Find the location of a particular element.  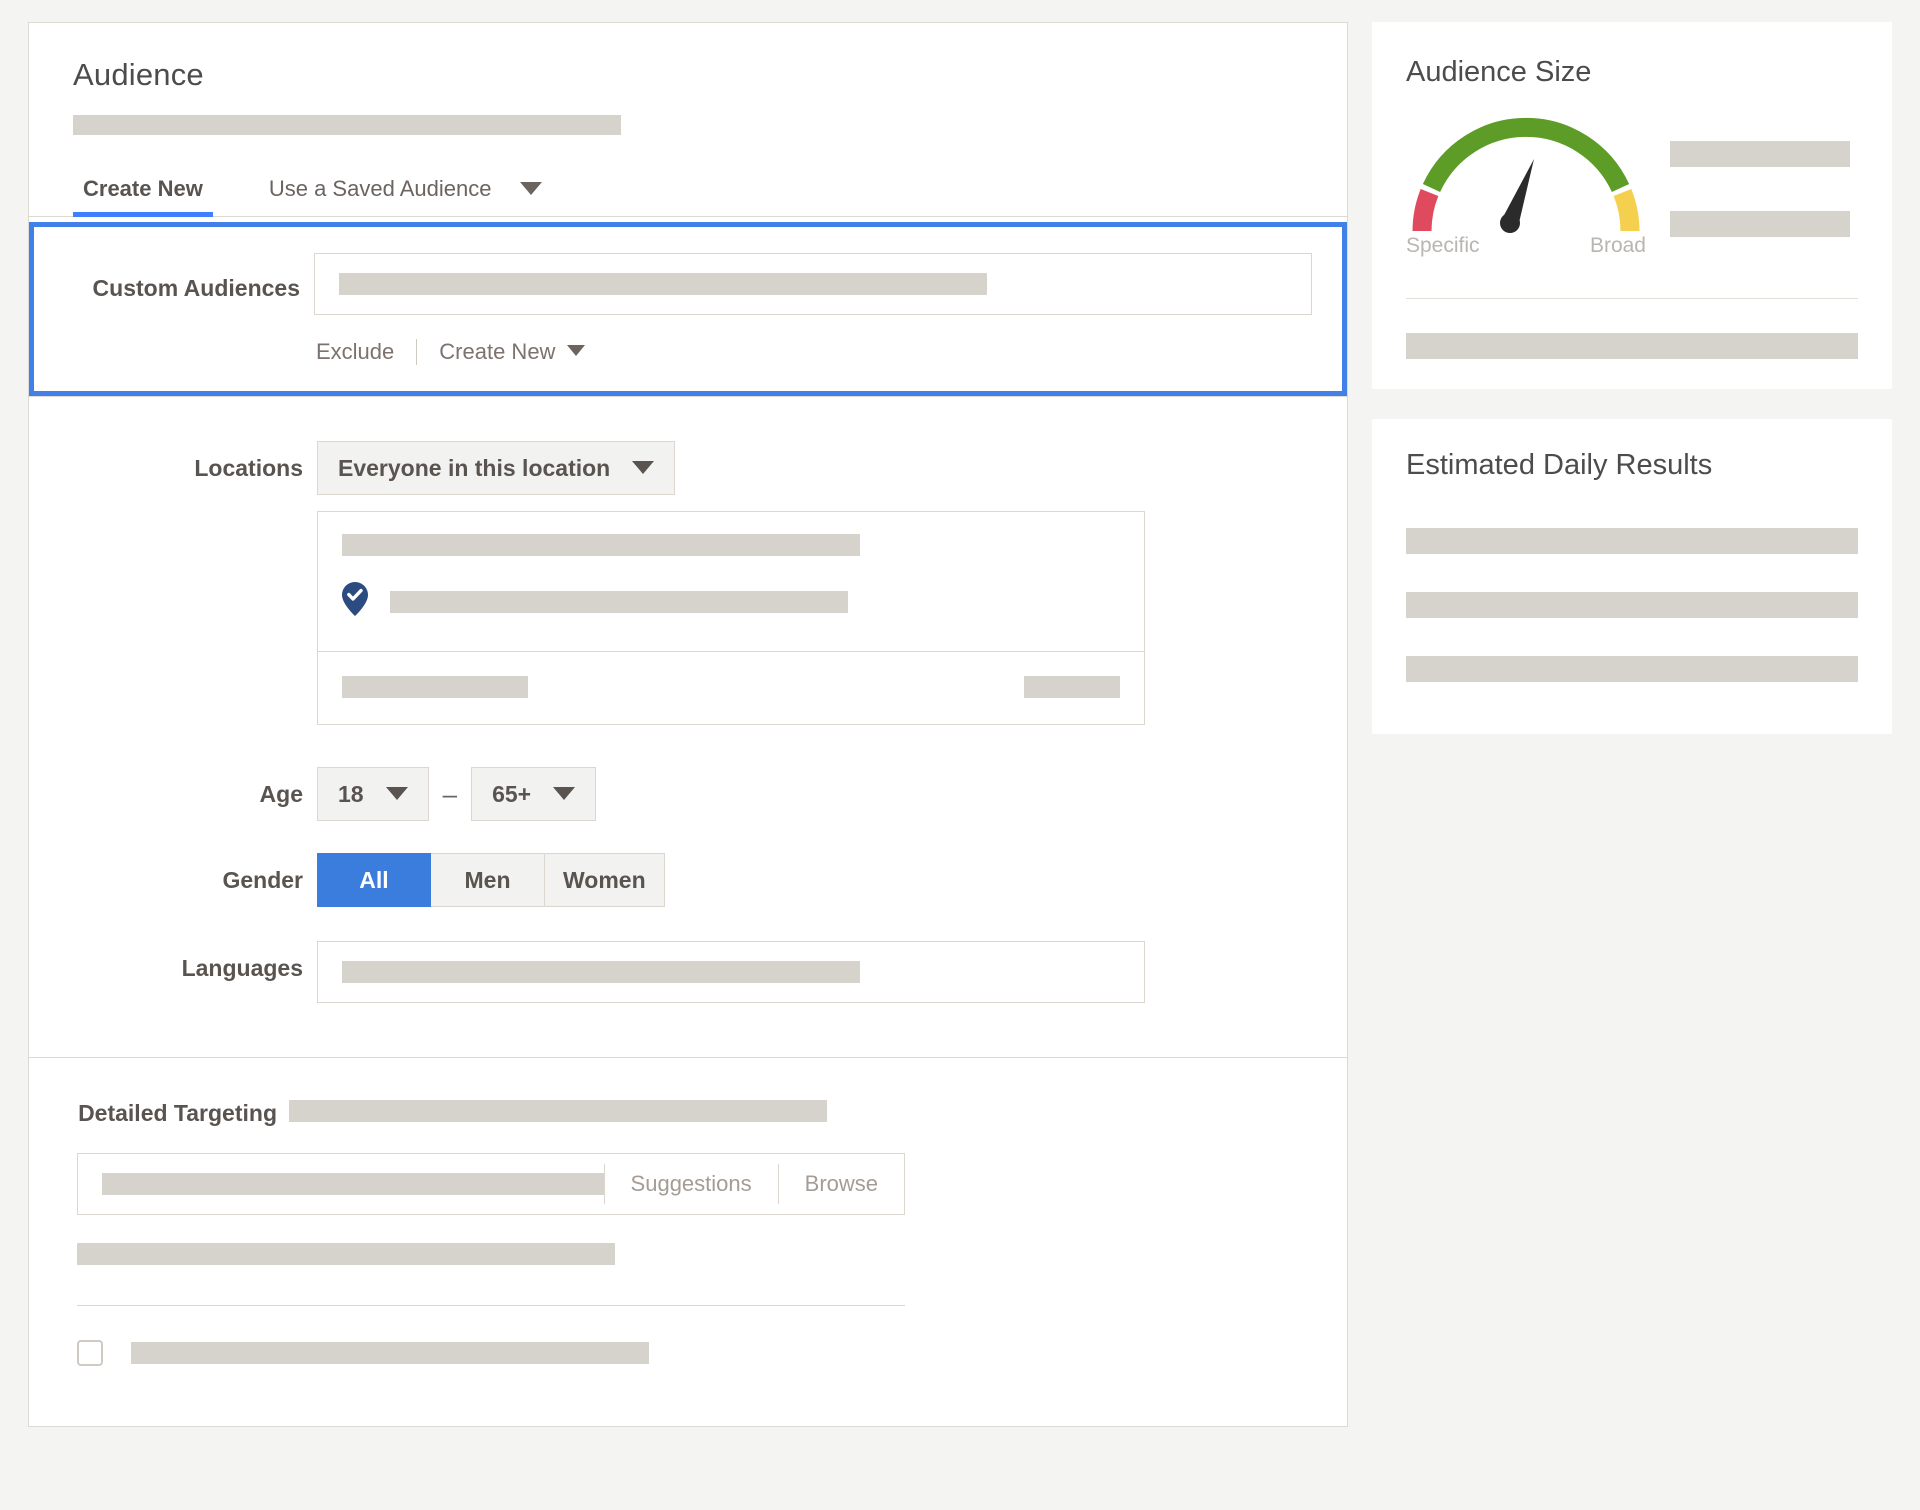

custom-audiences-links: Exclude Create New is located at coordinates (813, 352).